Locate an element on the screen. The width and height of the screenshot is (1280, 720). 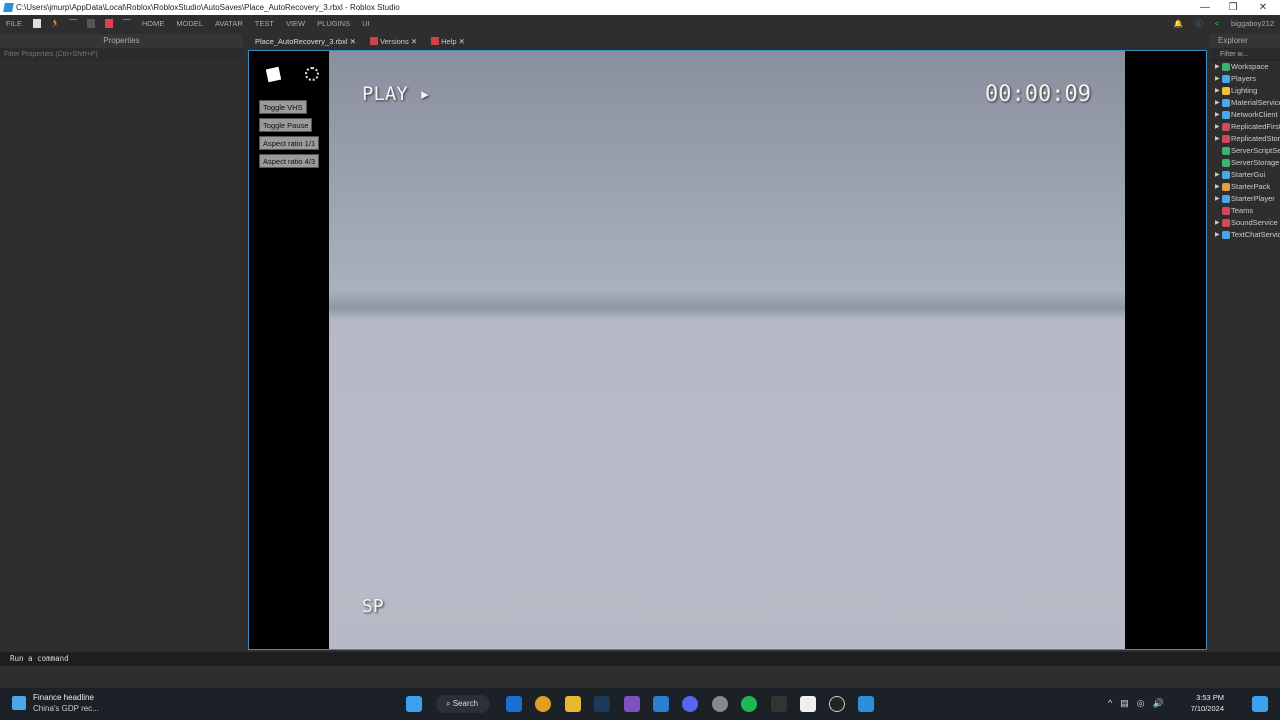
explorer-item: ▶ Lighting is located at coordinates (1245, 91).